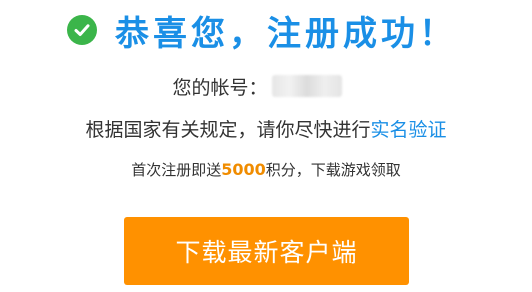 Image resolution: width=532 pixels, height=292 pixels. I want to click on account-value-masked, so click(306, 86).